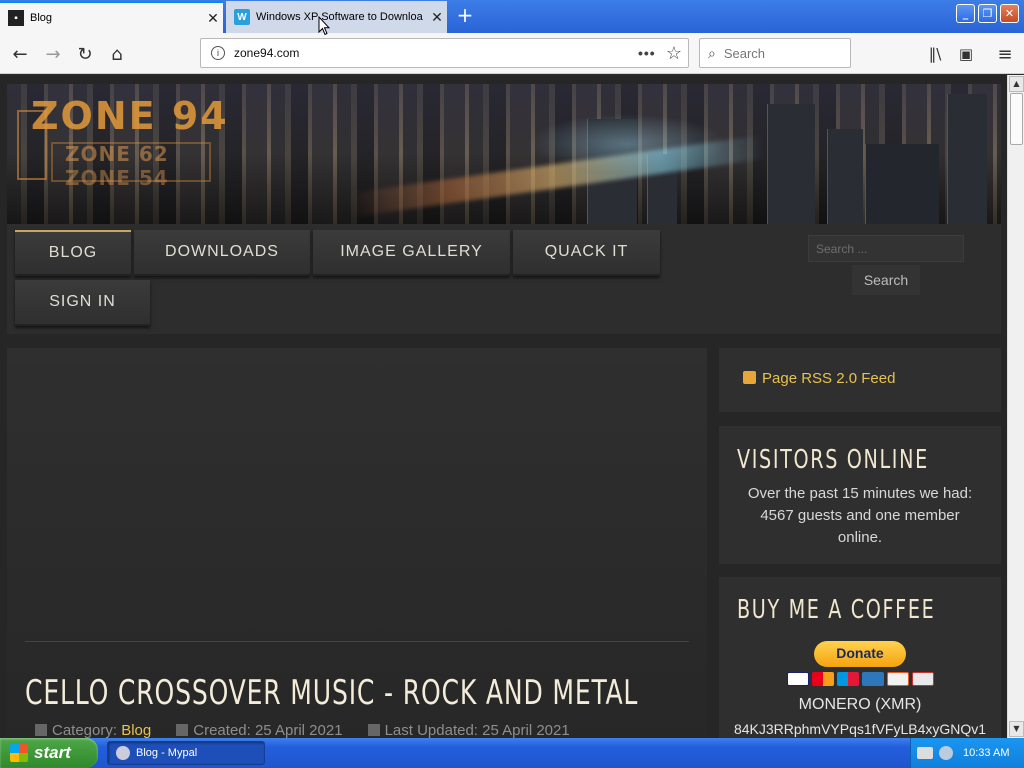  Describe the element at coordinates (222, 253) in the screenshot. I see `nav-item-downloads: DOWNLOADS` at that location.